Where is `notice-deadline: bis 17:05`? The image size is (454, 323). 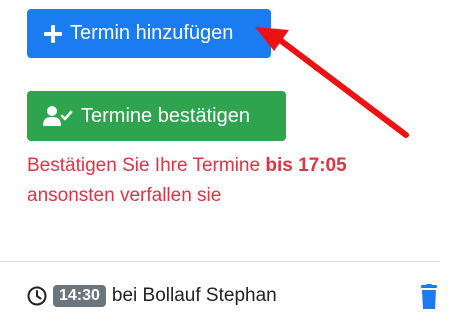
notice-deadline: bis 17:05 is located at coordinates (306, 165).